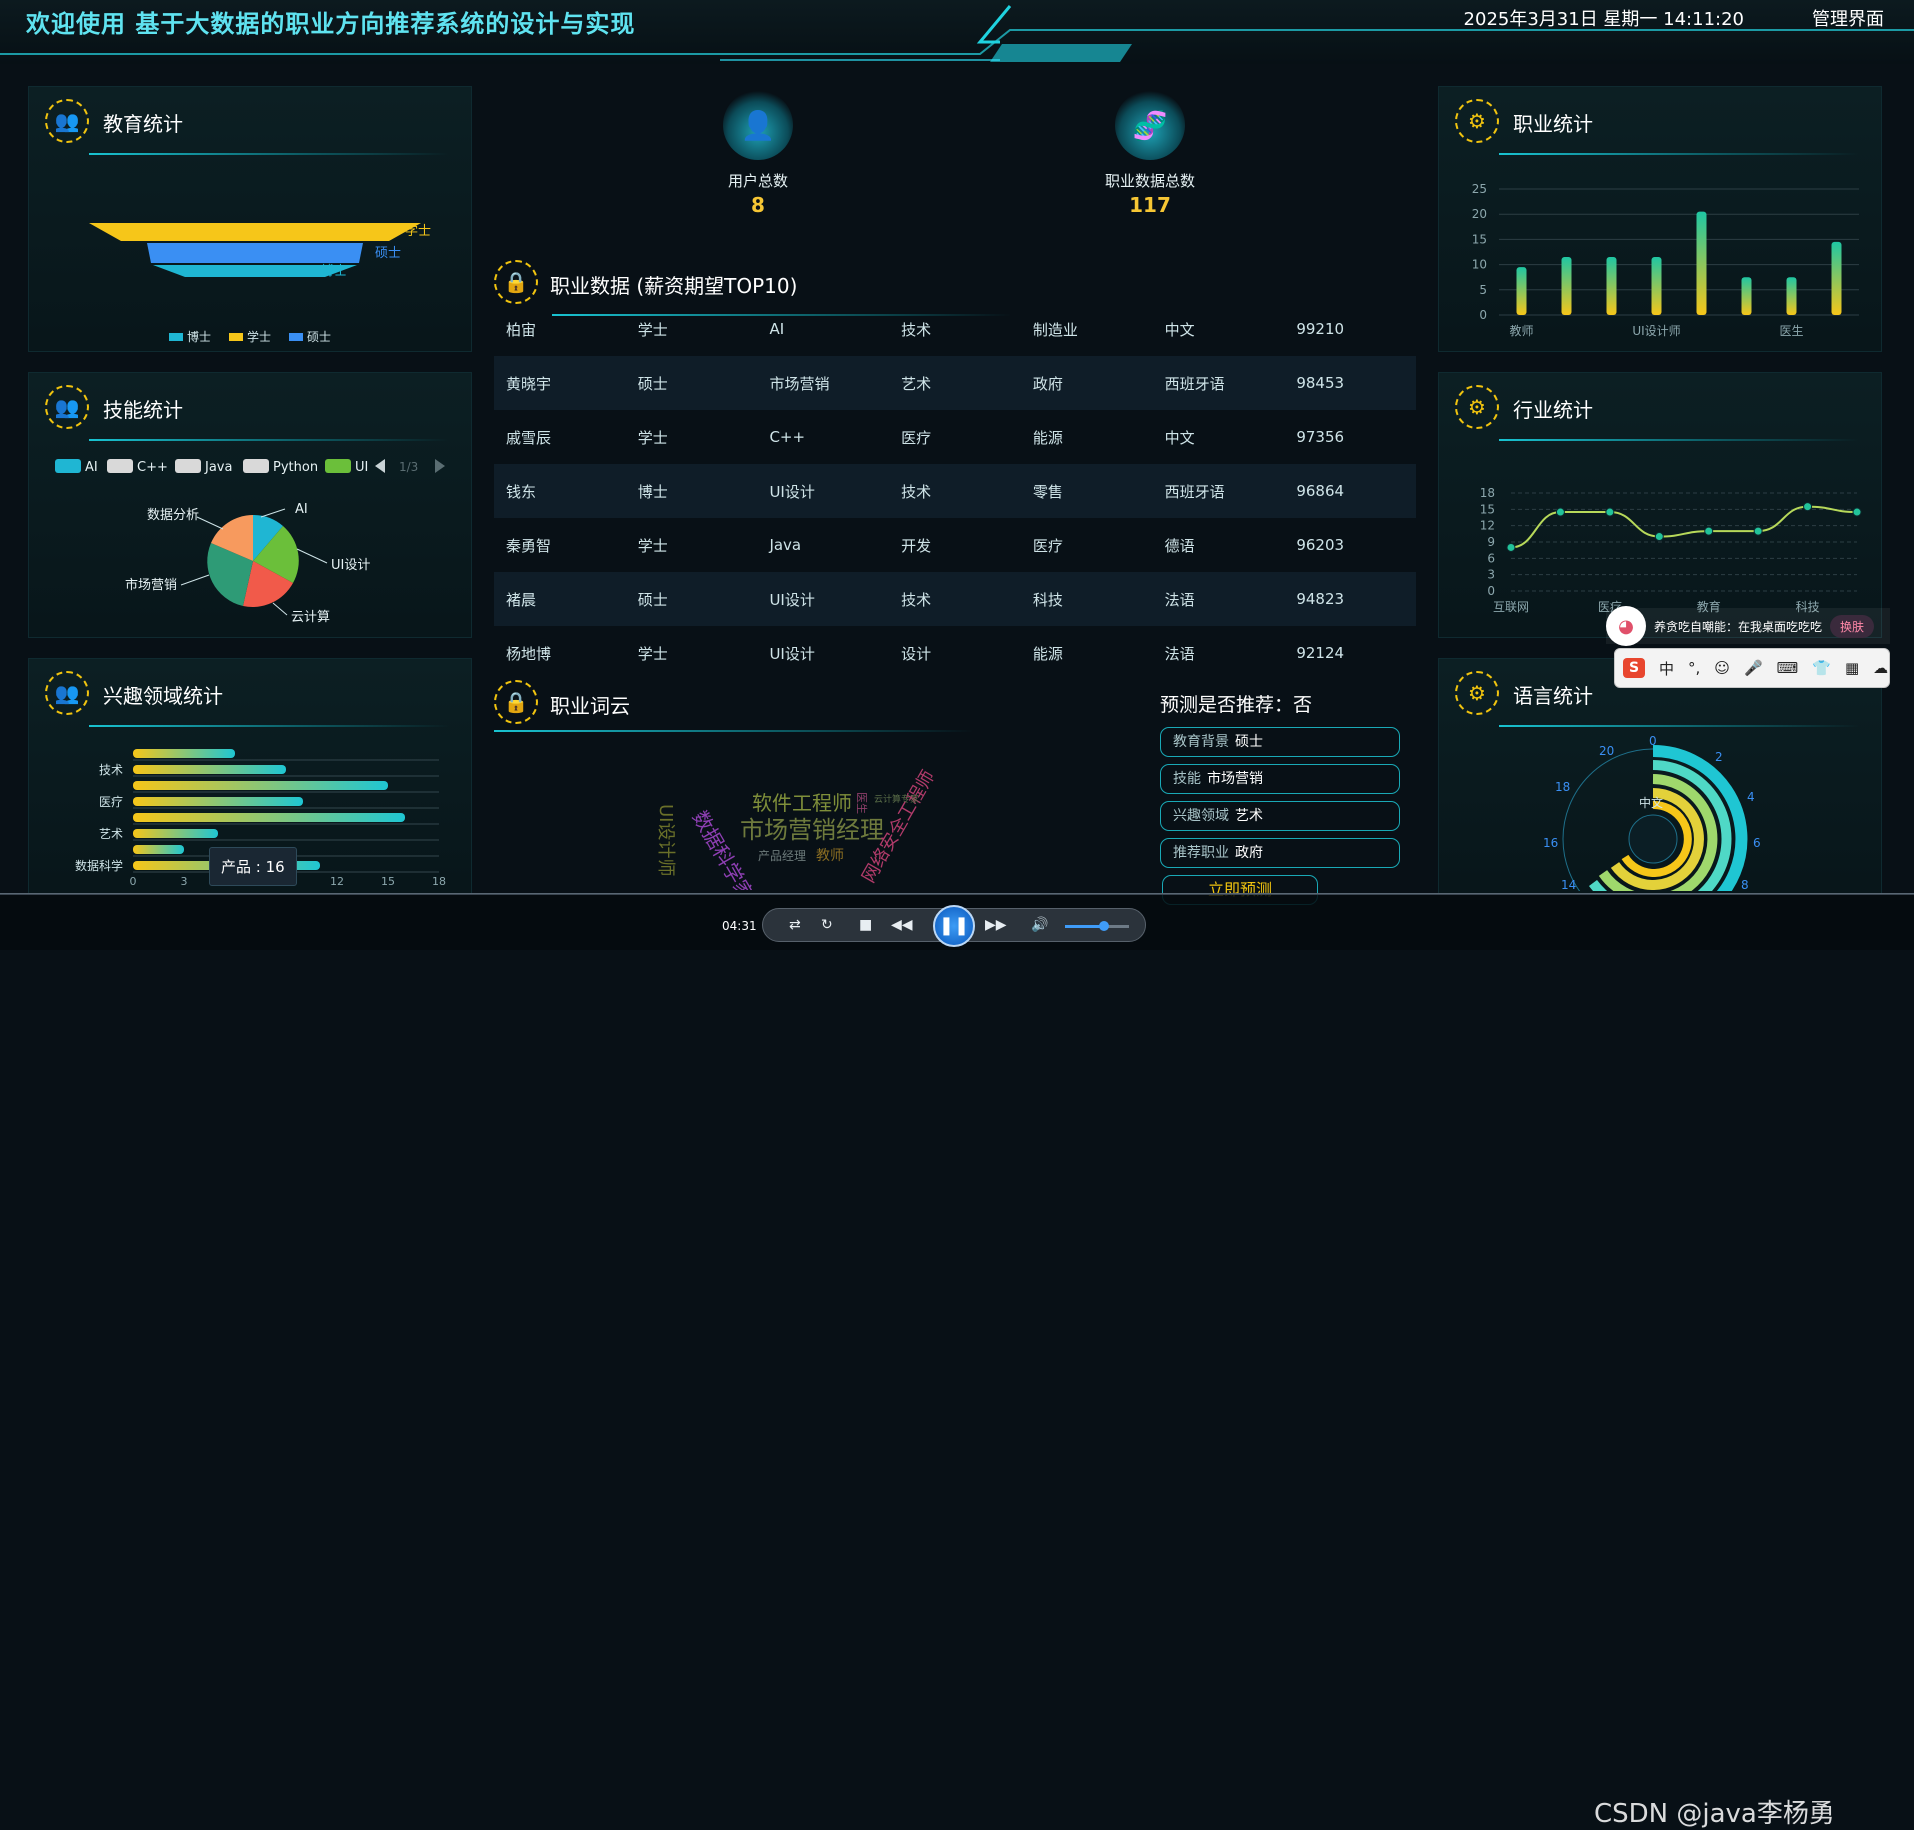 This screenshot has height=1830, width=1914. I want to click on wordcloud-title: 职业词云, so click(590, 706).